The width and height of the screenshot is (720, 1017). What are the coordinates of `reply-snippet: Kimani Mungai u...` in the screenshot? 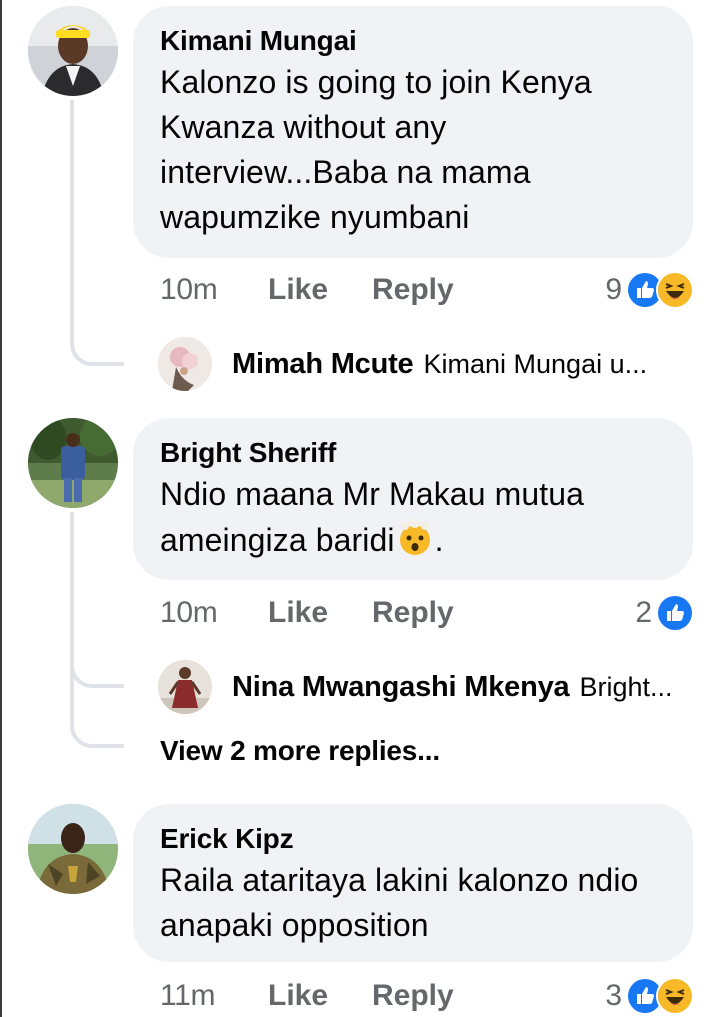 It's located at (535, 363).